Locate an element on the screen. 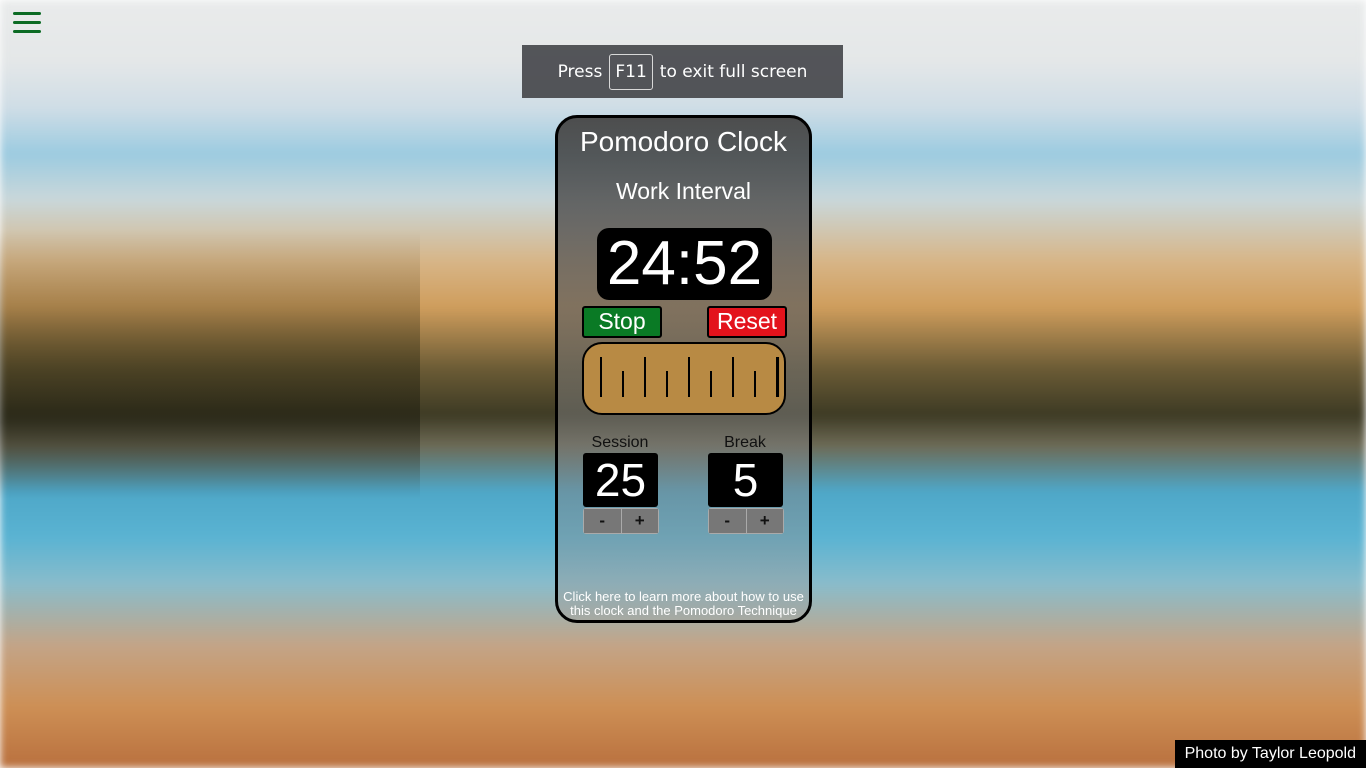 Image resolution: width=1366 pixels, height=768 pixels. session-label: Session is located at coordinates (620, 442).